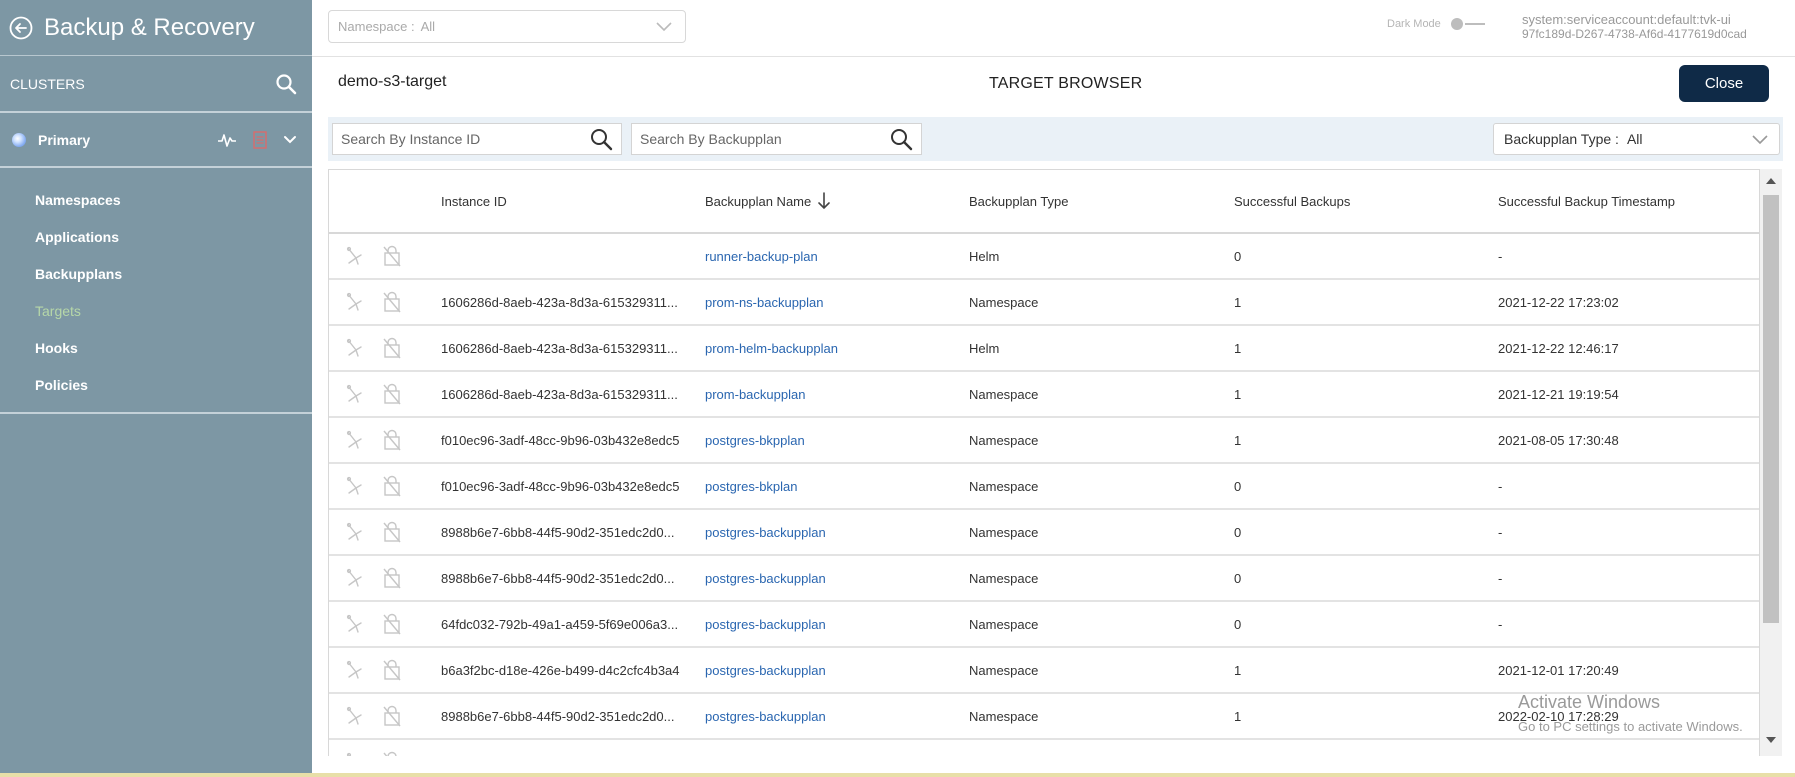 The height and width of the screenshot is (777, 1795). I want to click on column-header-instance-id: Instance ID, so click(573, 201).